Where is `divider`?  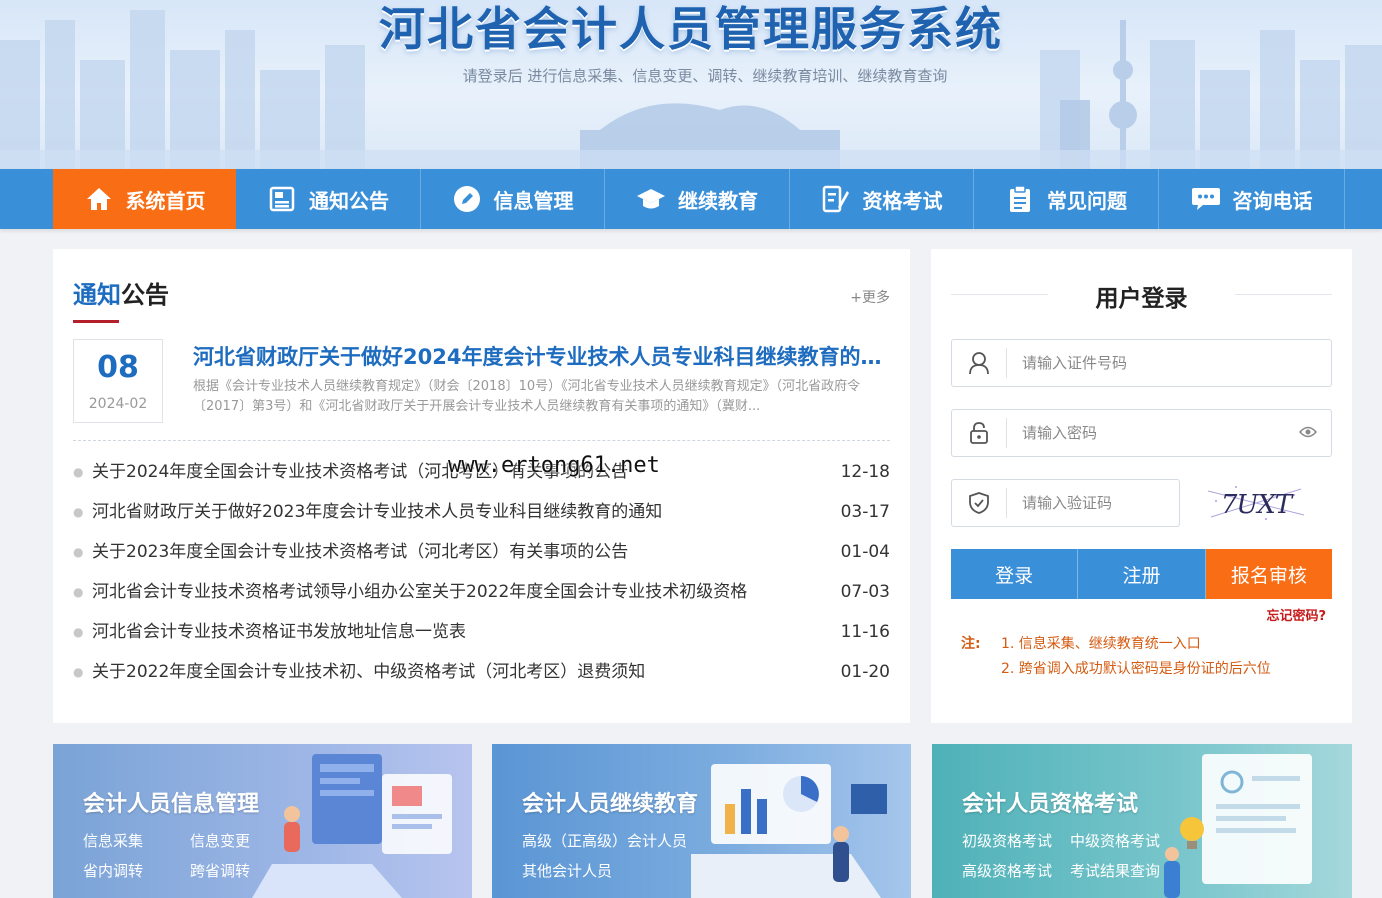
divider is located at coordinates (481, 440).